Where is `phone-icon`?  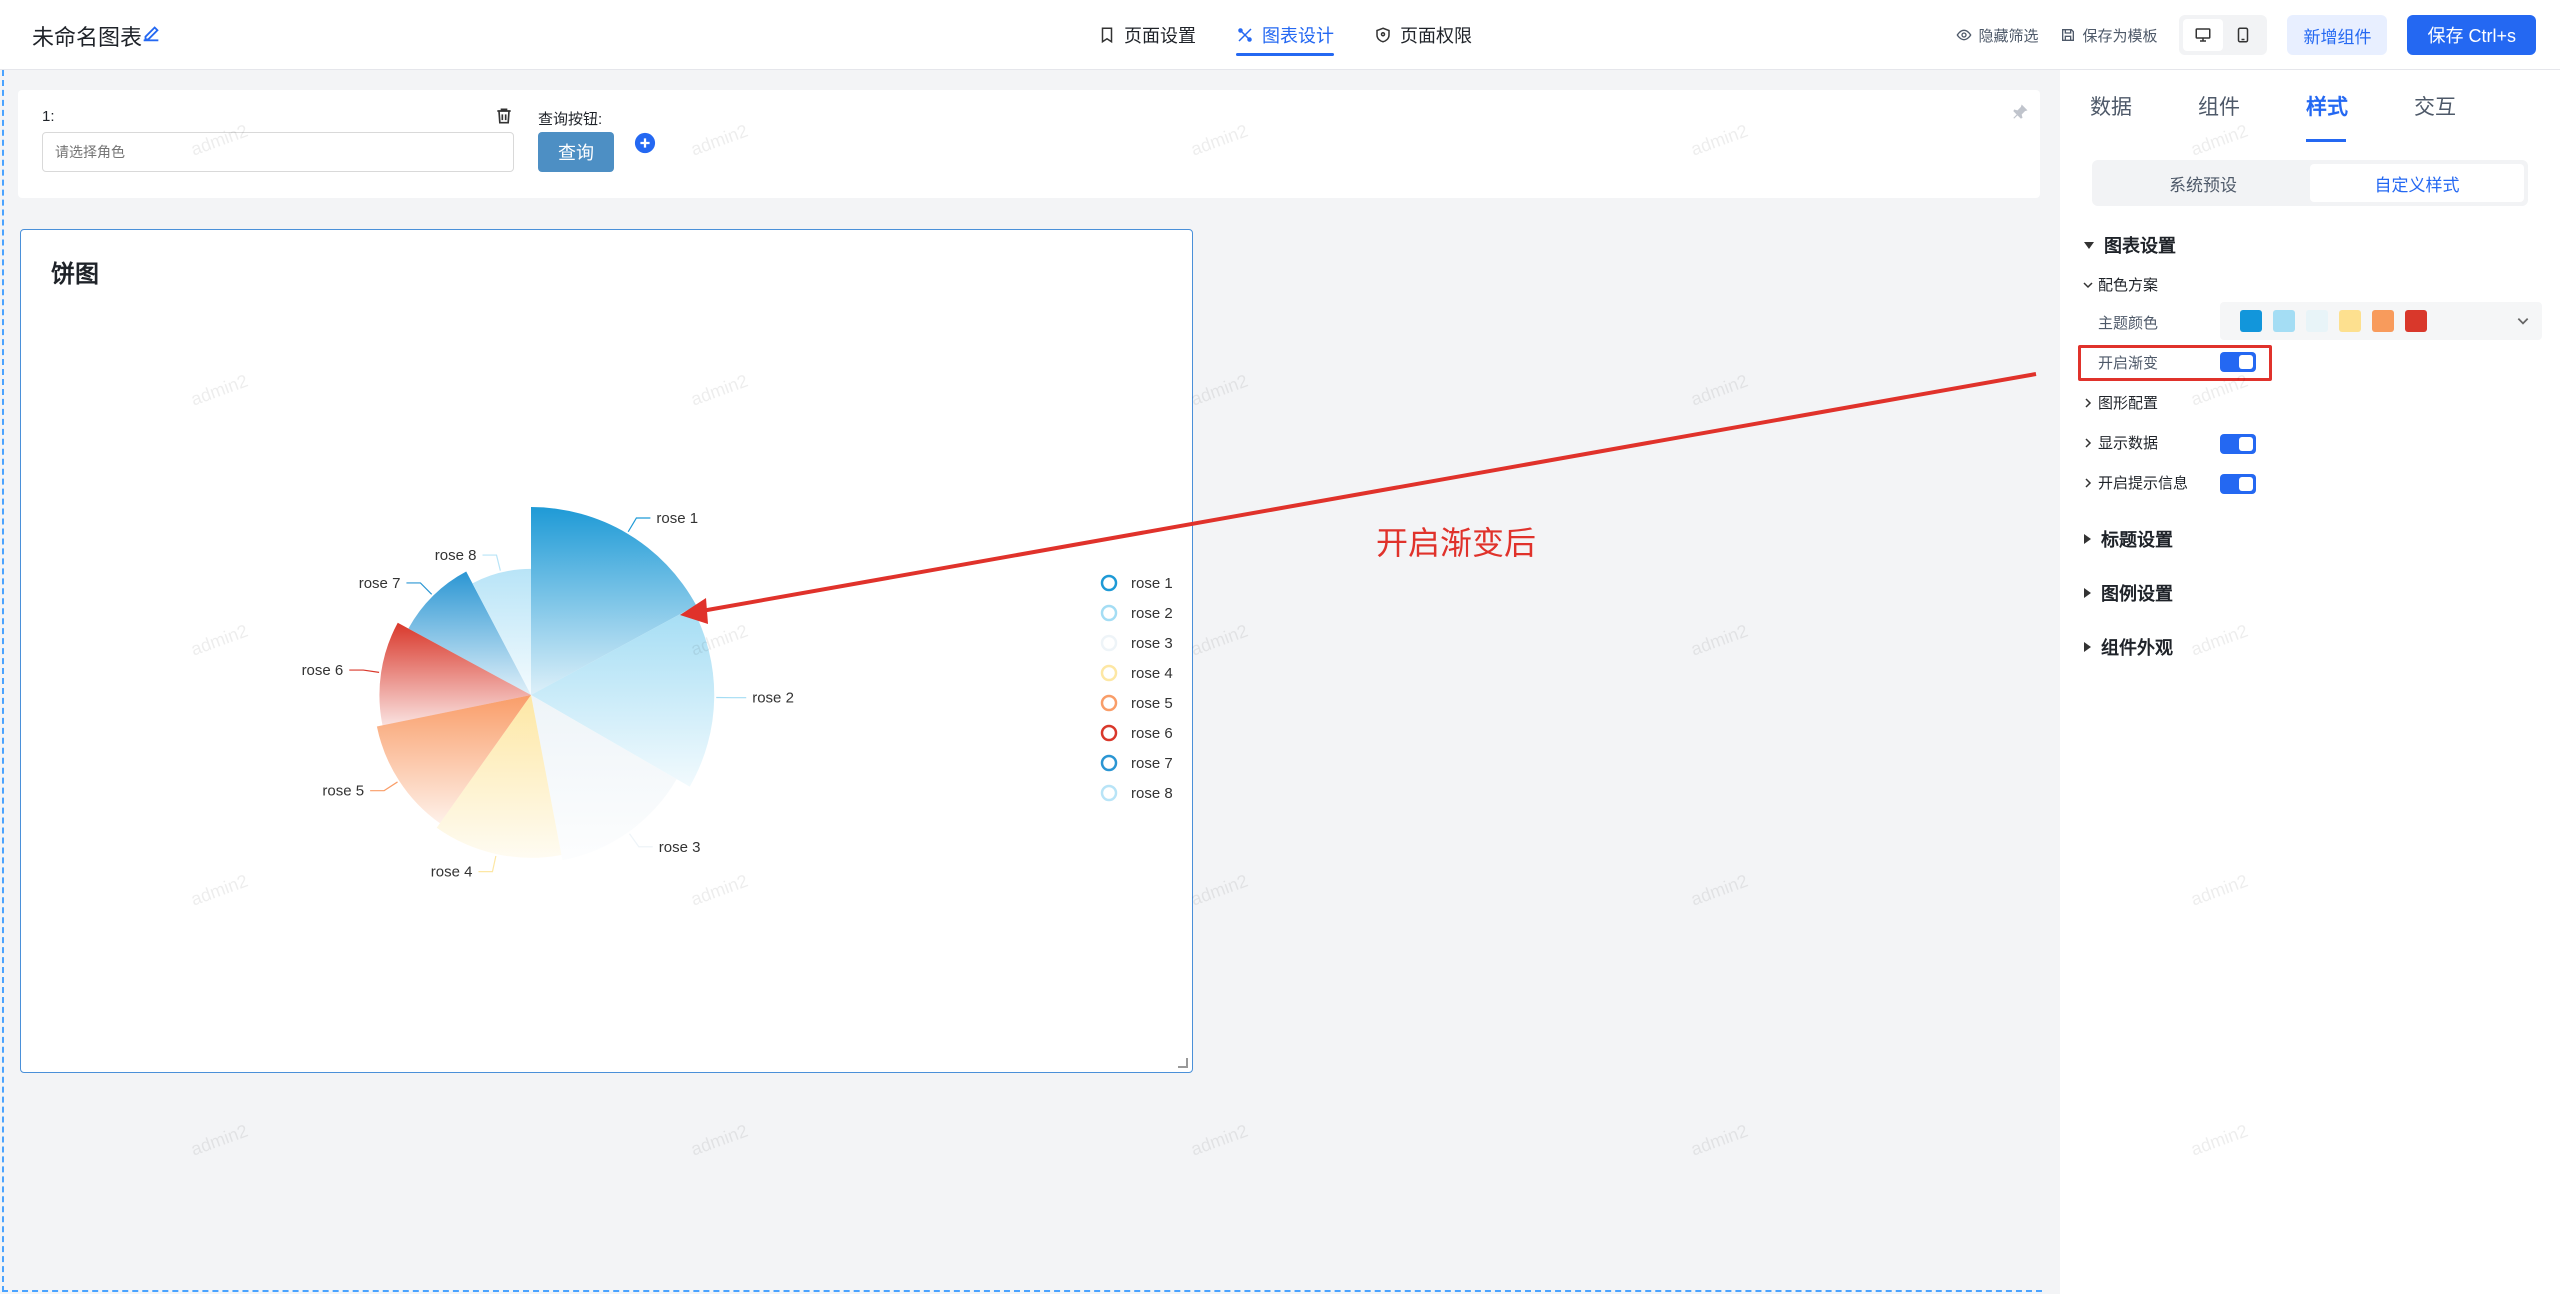
phone-icon is located at coordinates (2243, 35).